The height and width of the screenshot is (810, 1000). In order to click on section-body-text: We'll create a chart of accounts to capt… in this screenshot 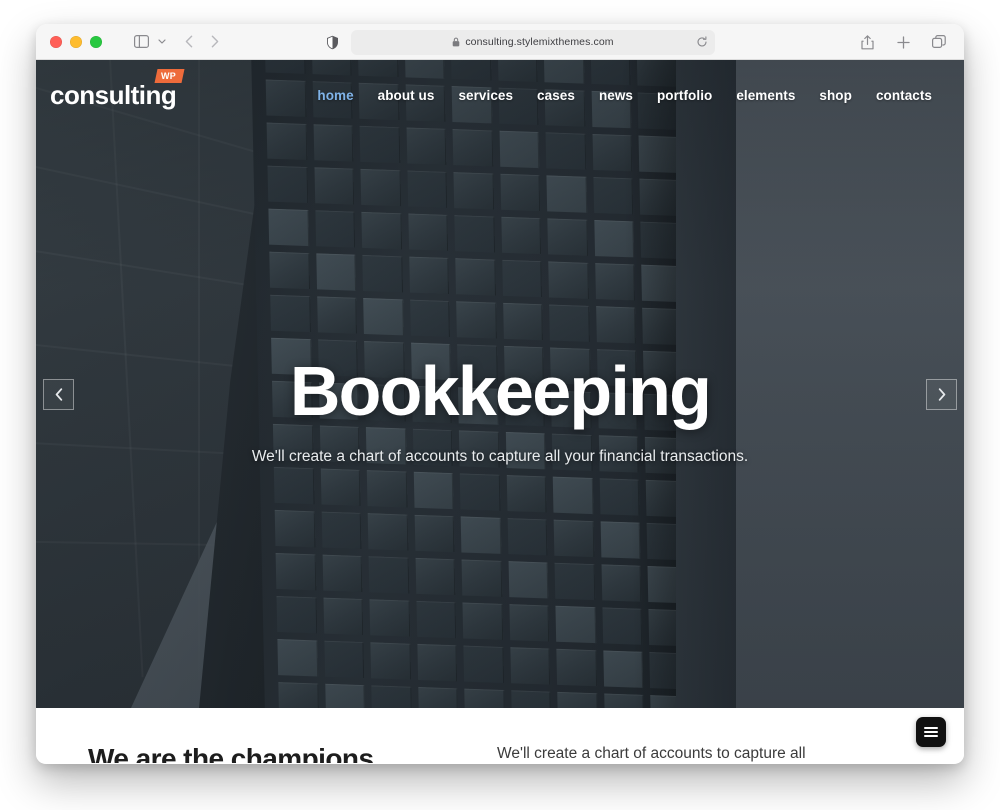, I will do `click(651, 753)`.